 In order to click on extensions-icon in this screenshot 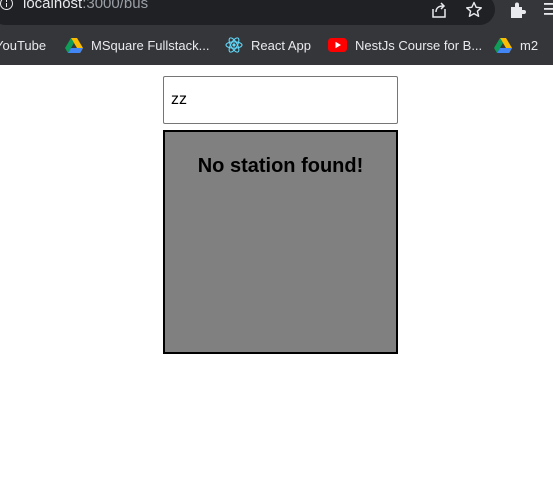, I will do `click(518, 10)`.